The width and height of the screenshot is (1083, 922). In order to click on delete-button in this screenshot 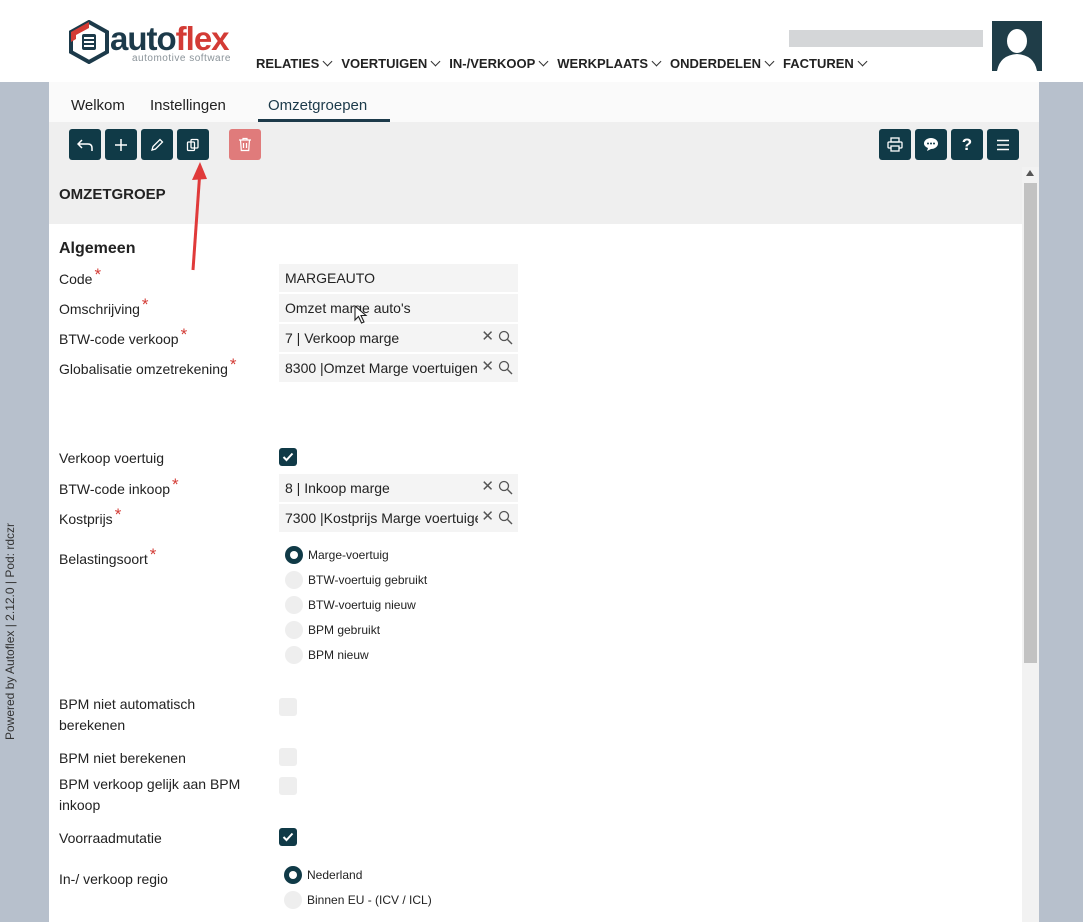, I will do `click(245, 144)`.